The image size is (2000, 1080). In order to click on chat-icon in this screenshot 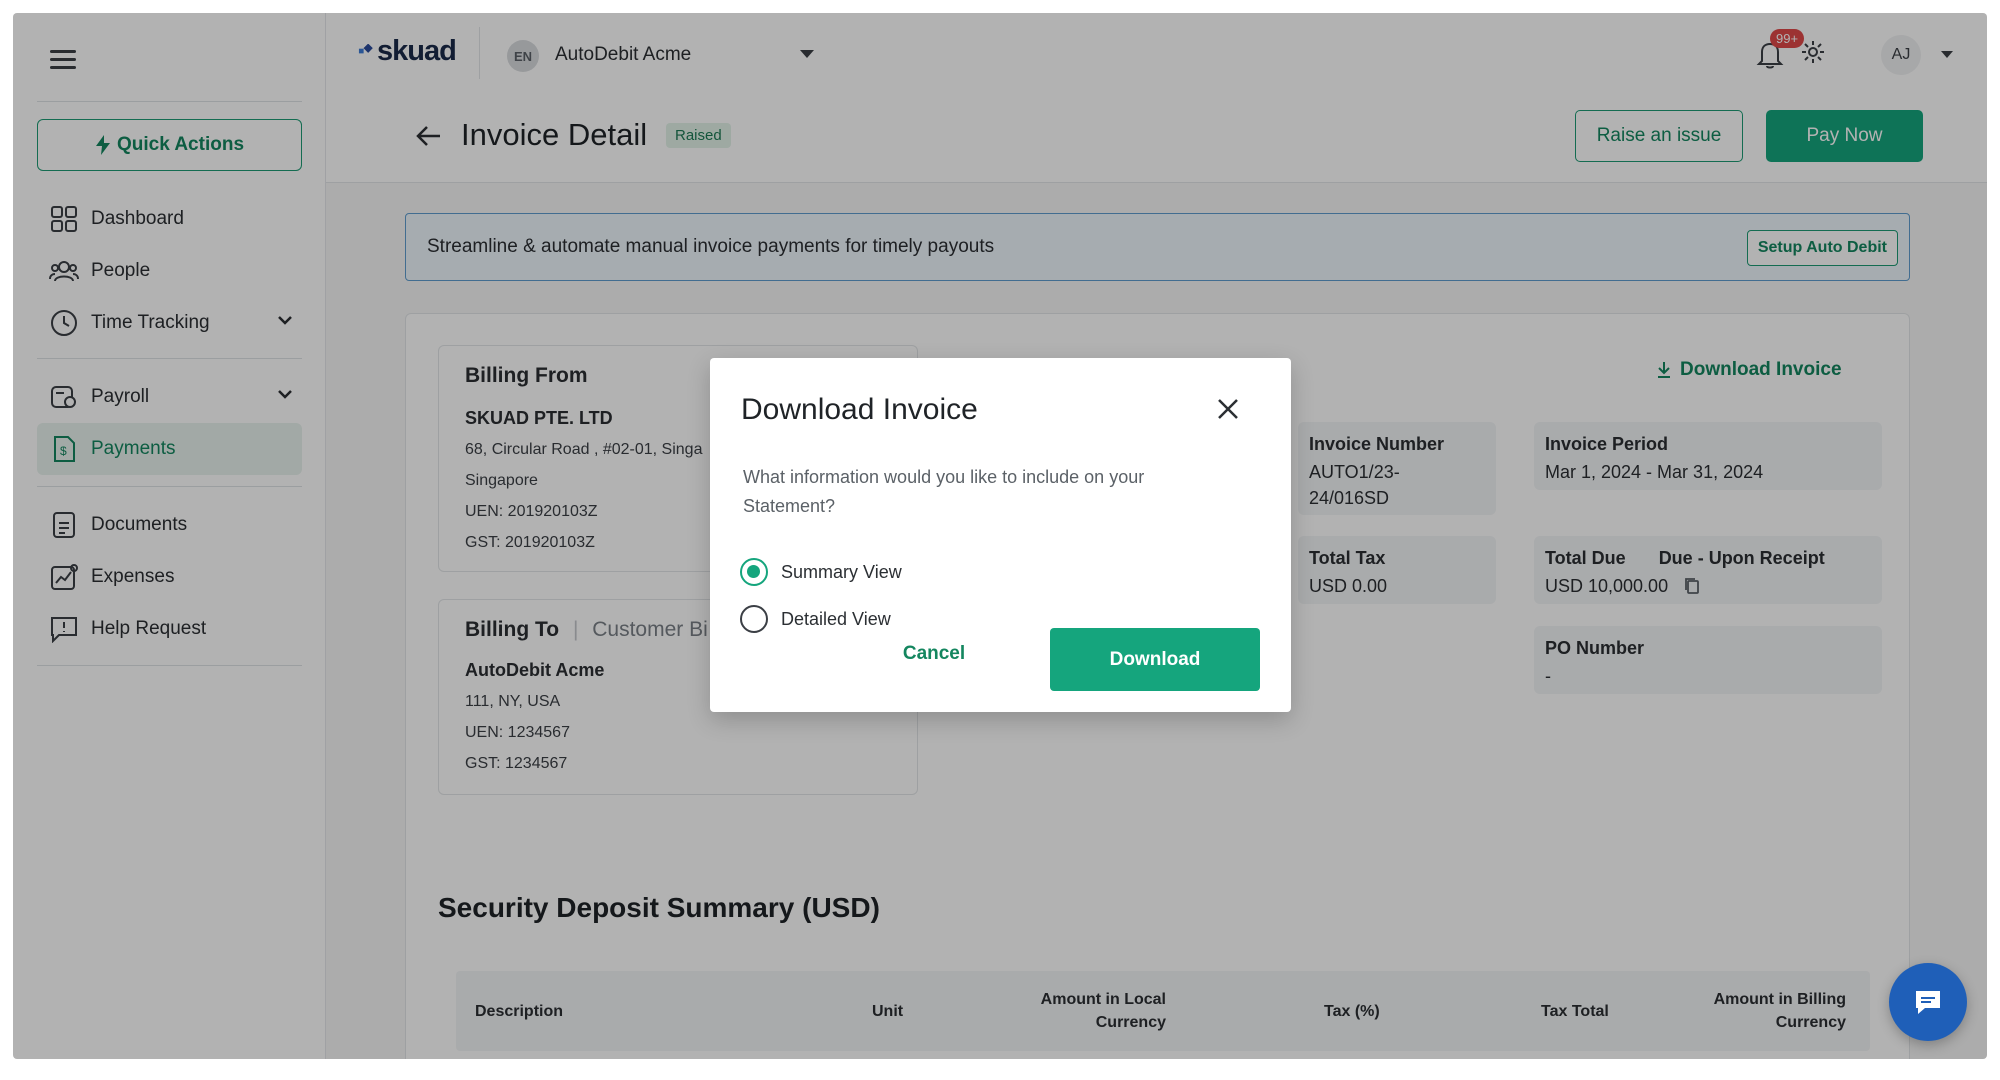, I will do `click(1928, 1002)`.